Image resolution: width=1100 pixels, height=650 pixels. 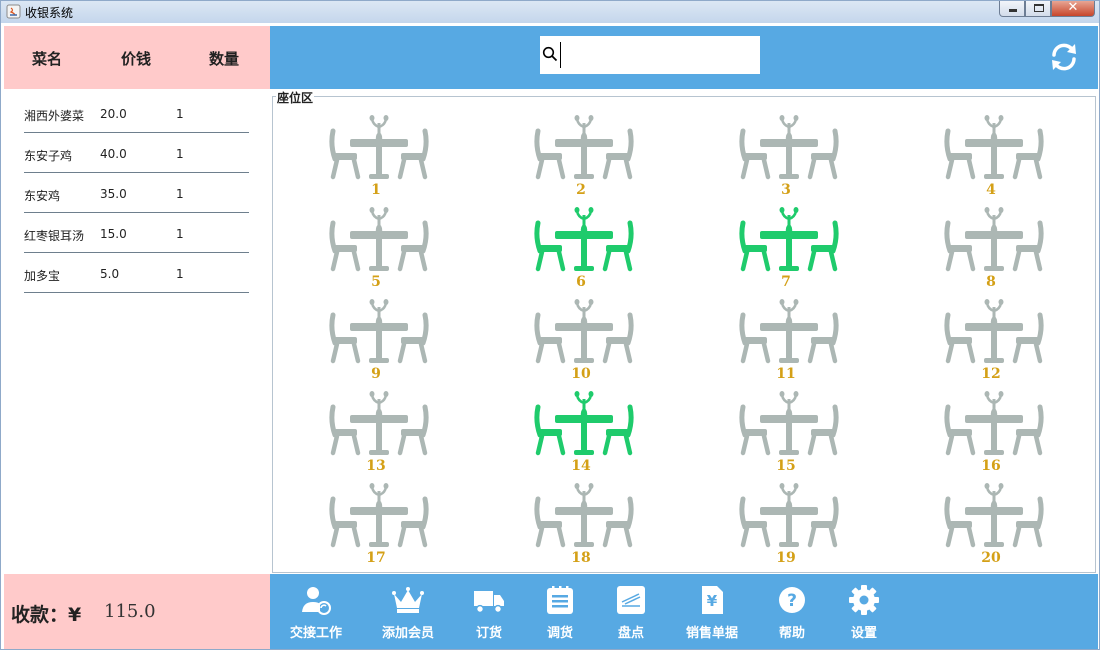 I want to click on header-quantity: 数量, so click(x=224, y=59).